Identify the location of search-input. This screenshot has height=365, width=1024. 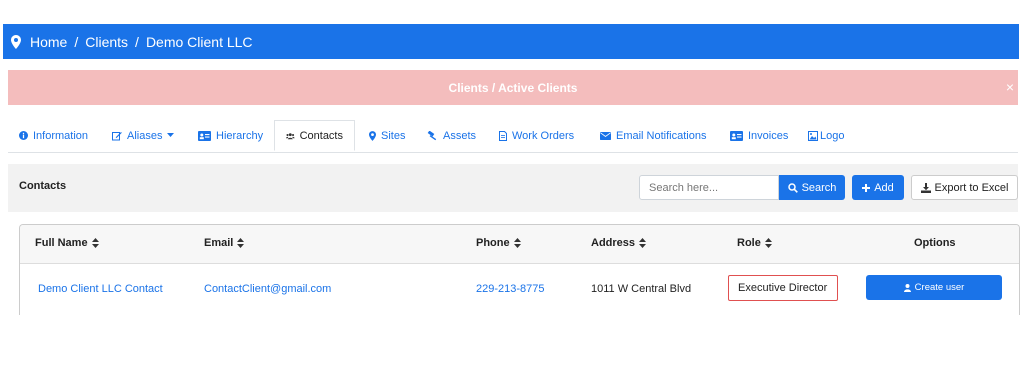
(709, 187).